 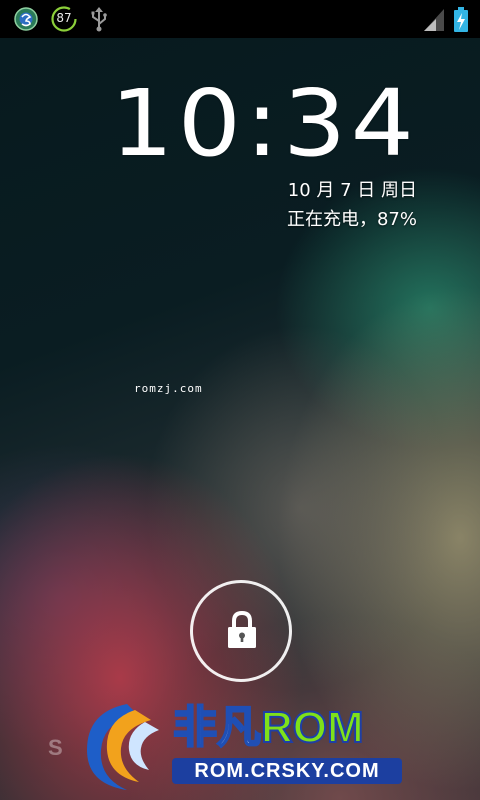 I want to click on signal-icon, so click(x=434, y=20).